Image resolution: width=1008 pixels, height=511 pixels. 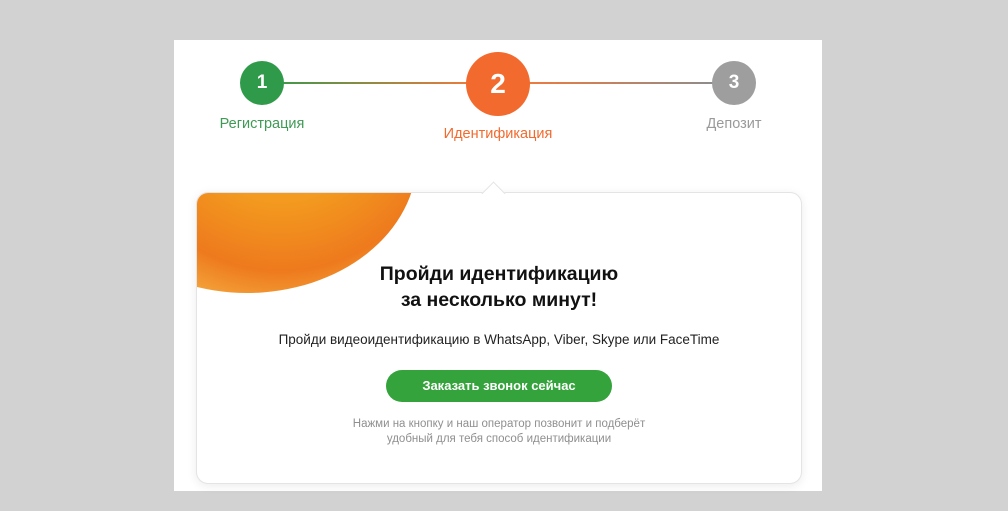 I want to click on step-1-label: Регистрация, so click(x=262, y=124).